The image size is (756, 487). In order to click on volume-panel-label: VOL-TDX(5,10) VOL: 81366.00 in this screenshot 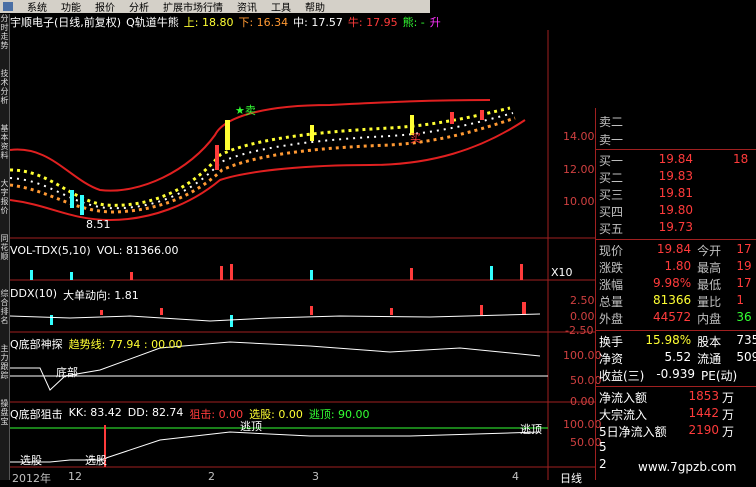, I will do `click(94, 250)`.